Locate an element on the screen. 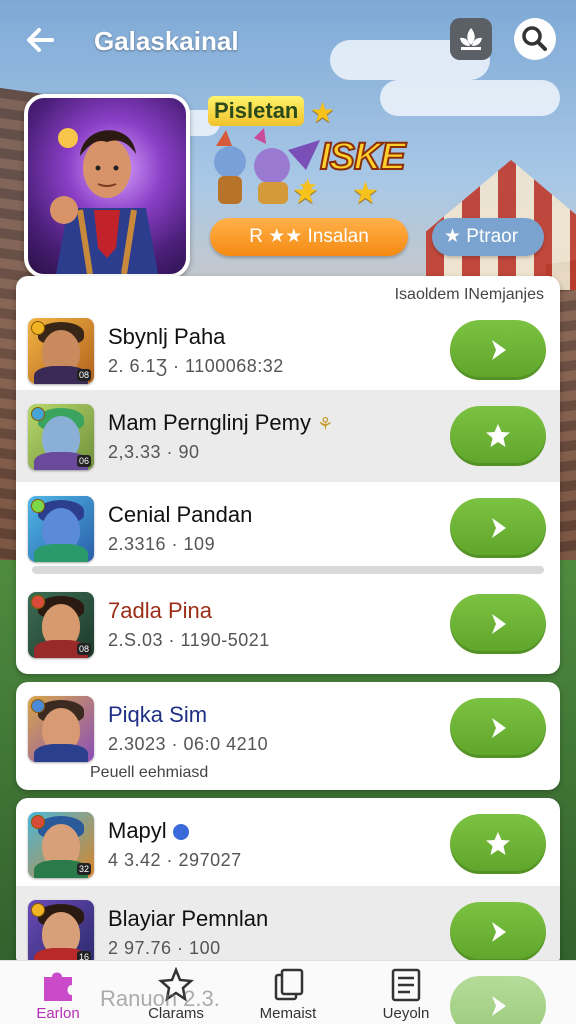  divider is located at coordinates (288, 570).